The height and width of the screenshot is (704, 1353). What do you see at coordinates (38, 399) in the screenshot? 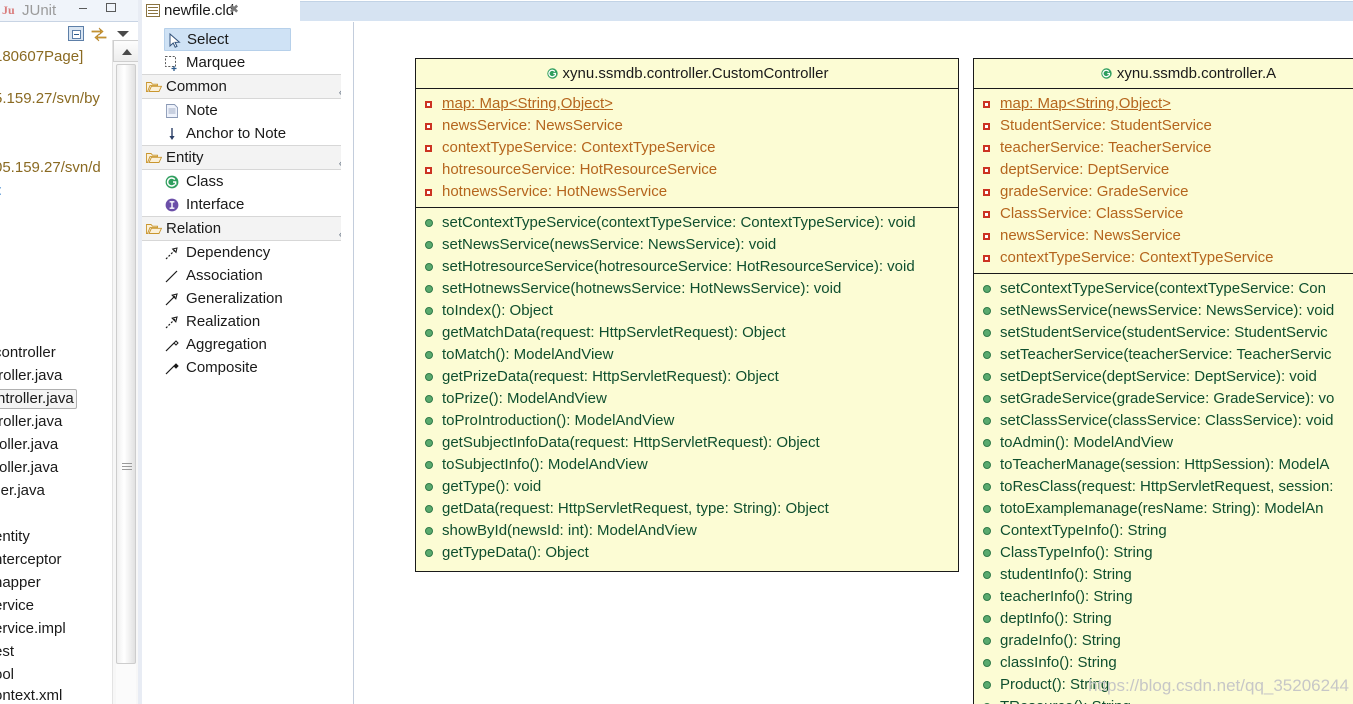
I see `tree-item-selected-java-file: ntroller.java` at bounding box center [38, 399].